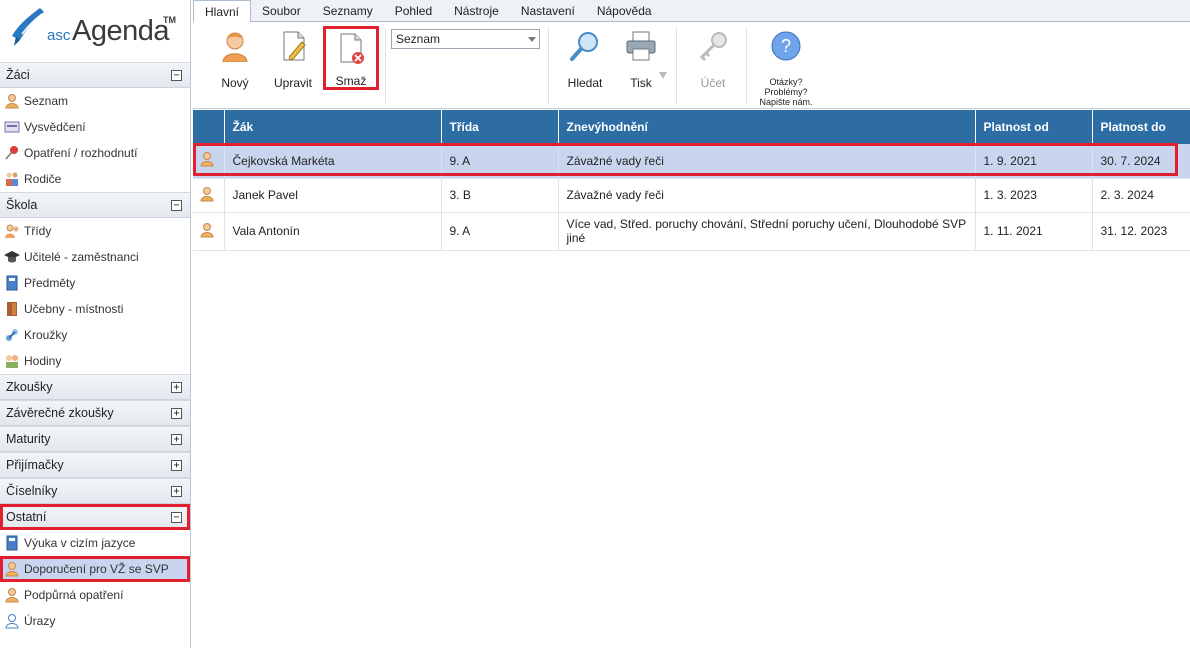  What do you see at coordinates (281, 11) in the screenshot?
I see `tab-soubor: Soubor` at bounding box center [281, 11].